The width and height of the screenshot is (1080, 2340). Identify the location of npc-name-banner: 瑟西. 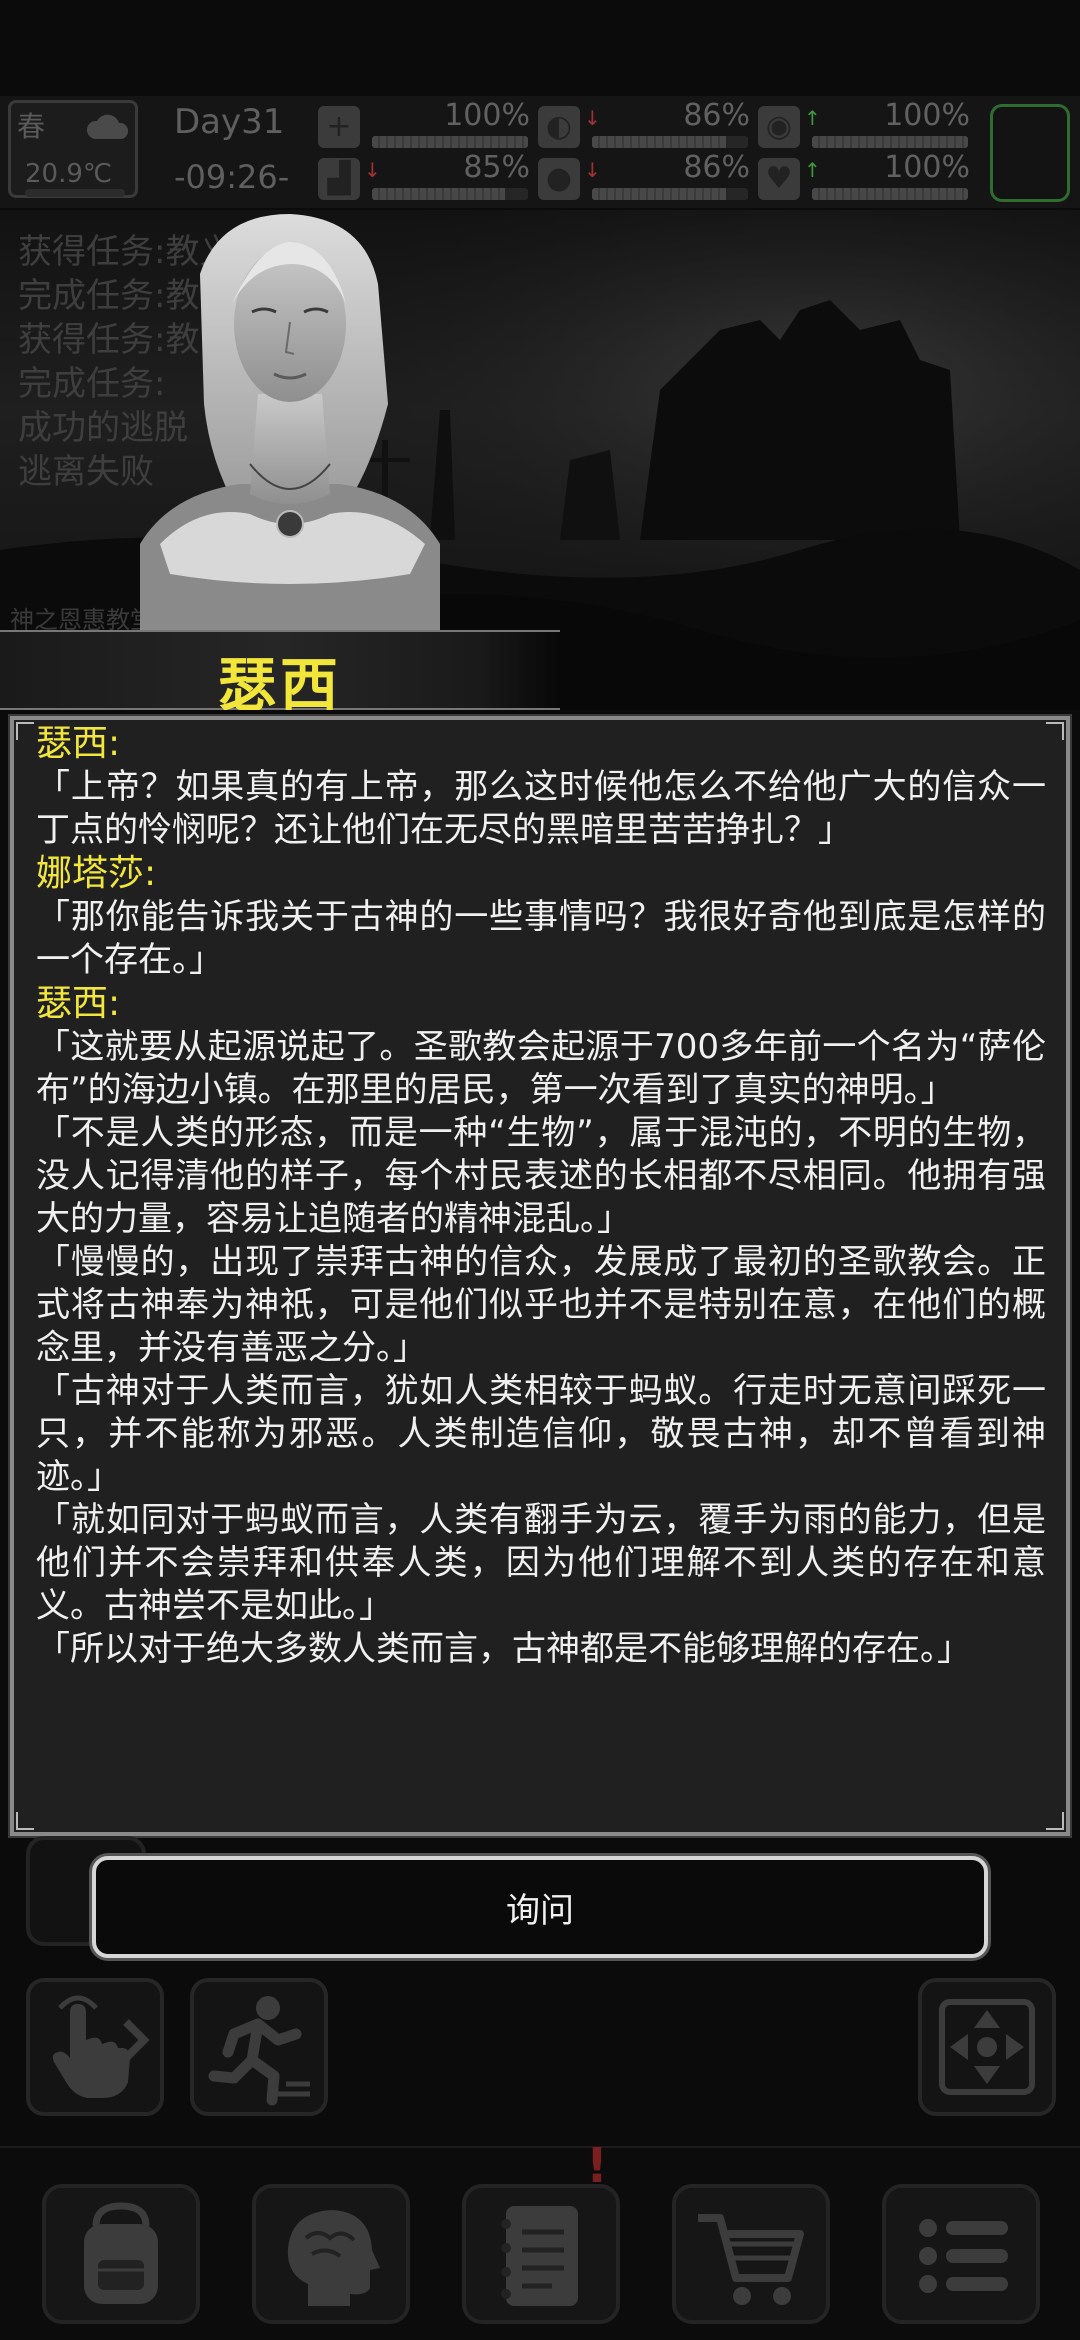
(280, 670).